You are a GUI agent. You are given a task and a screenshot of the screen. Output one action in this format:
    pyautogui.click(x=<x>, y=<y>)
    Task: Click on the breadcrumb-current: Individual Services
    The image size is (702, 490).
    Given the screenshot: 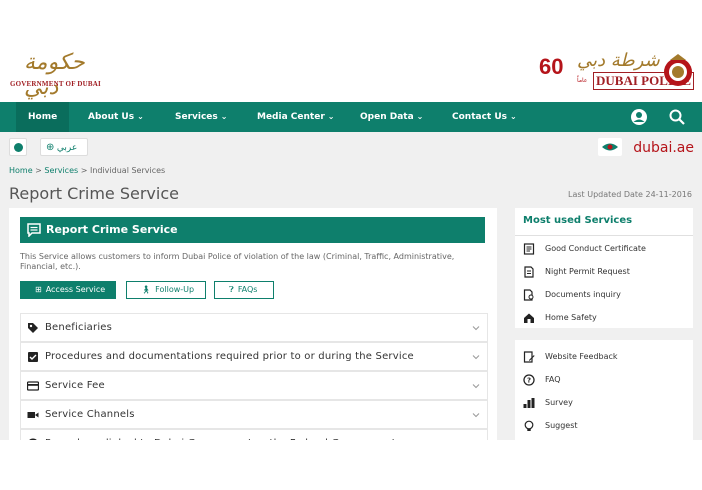 What is the action you would take?
    pyautogui.click(x=127, y=170)
    